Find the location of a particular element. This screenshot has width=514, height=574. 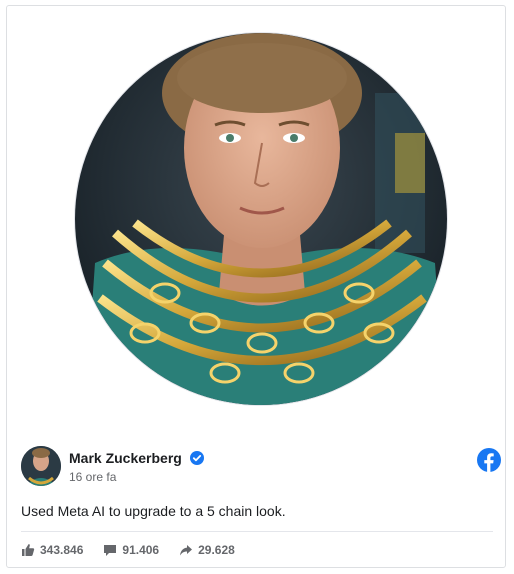

shares-stat: 29.628 is located at coordinates (207, 550).